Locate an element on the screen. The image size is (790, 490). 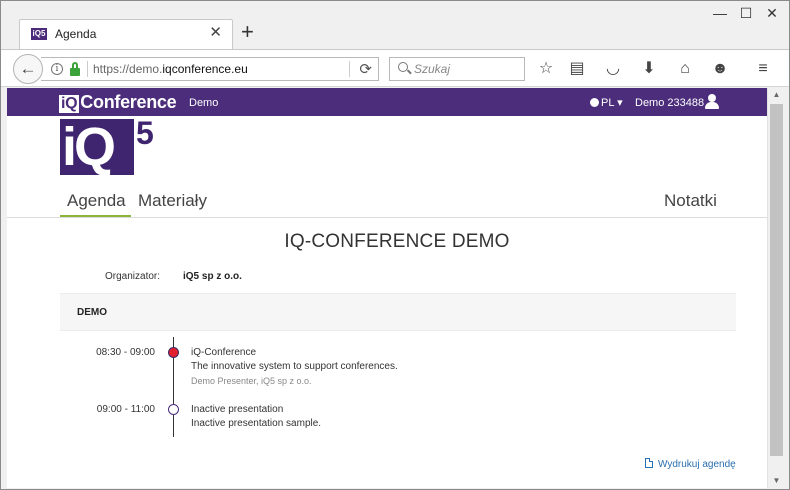
close-tab-icon: ✕ is located at coordinates (215, 33).